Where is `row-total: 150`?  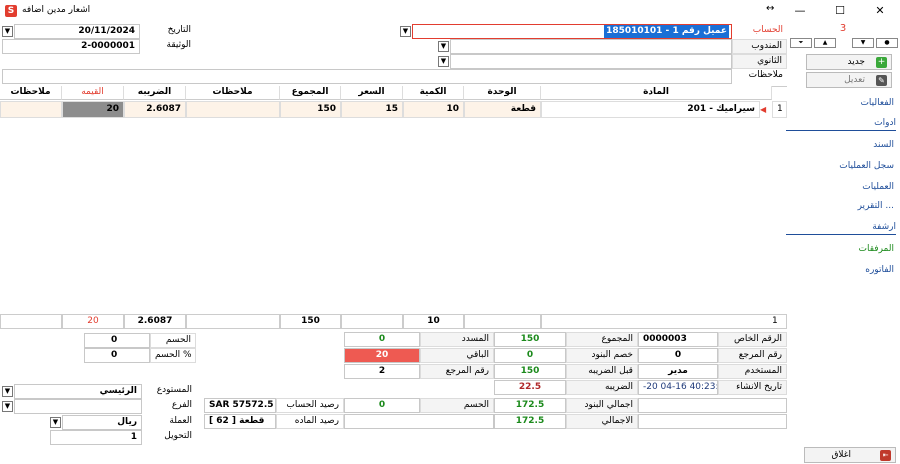 row-total: 150 is located at coordinates (310, 109).